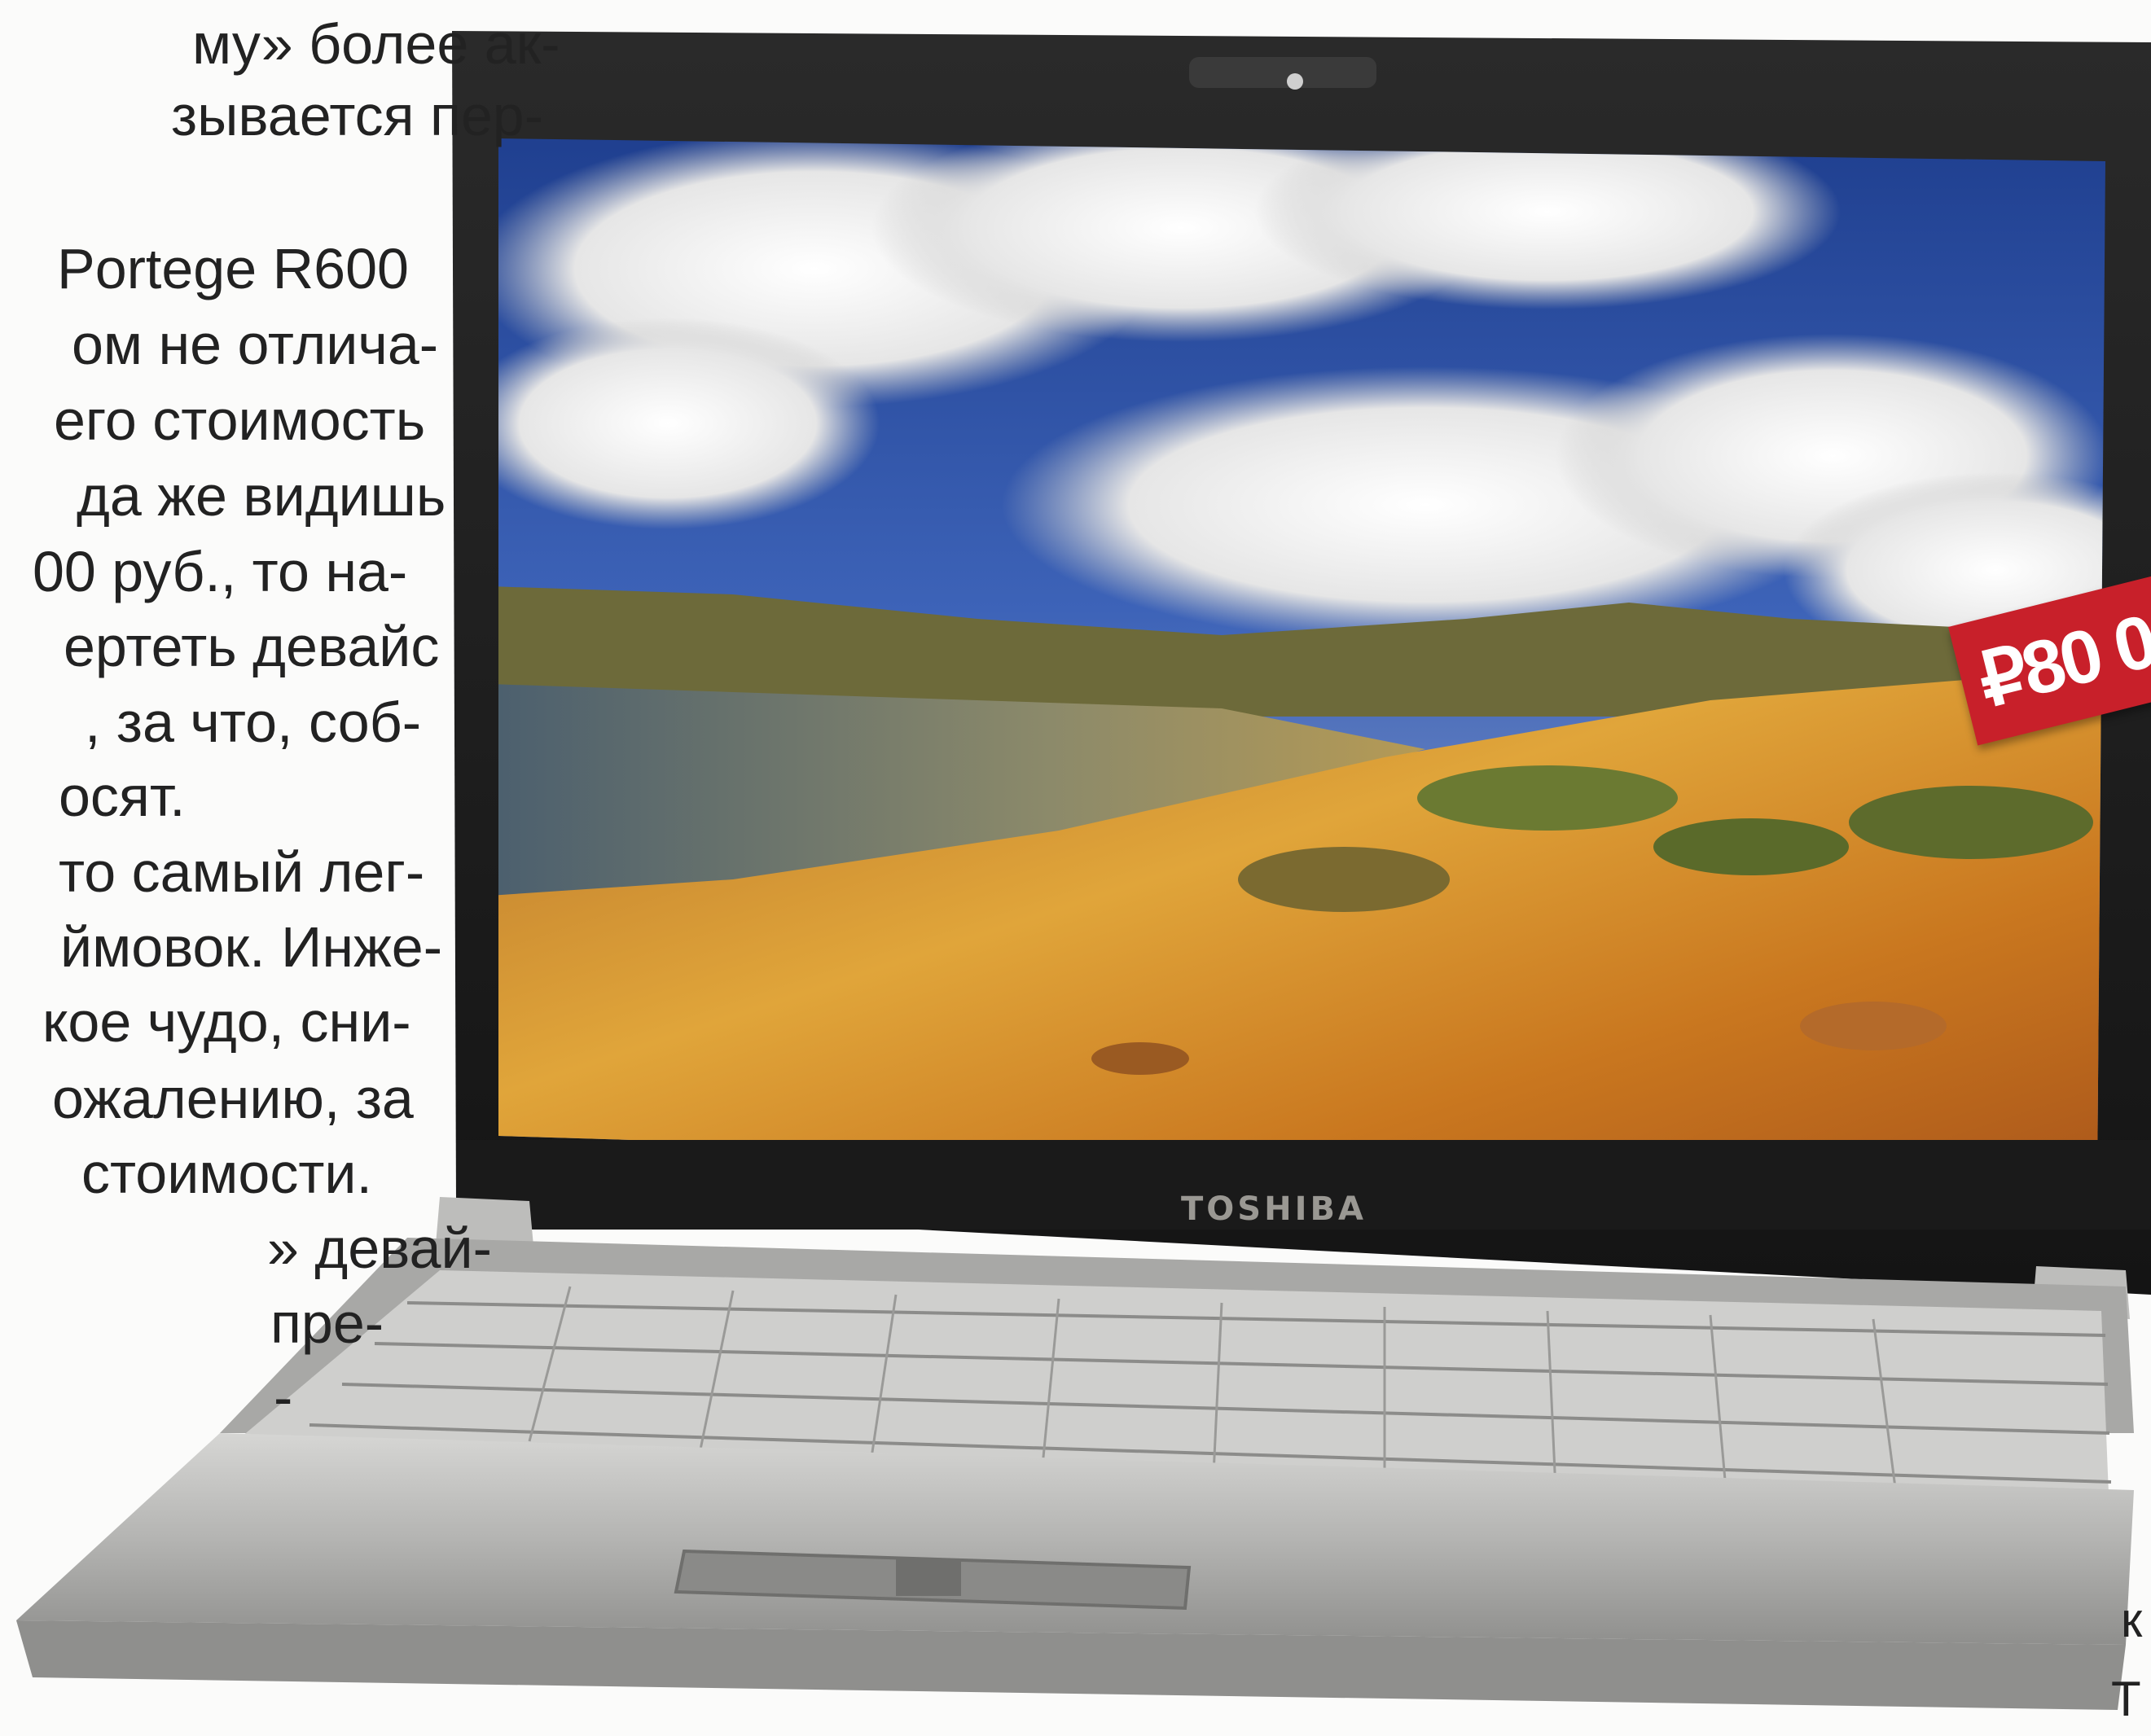  What do you see at coordinates (253, 722) in the screenshot?
I see `article-line: , за что, соб-` at bounding box center [253, 722].